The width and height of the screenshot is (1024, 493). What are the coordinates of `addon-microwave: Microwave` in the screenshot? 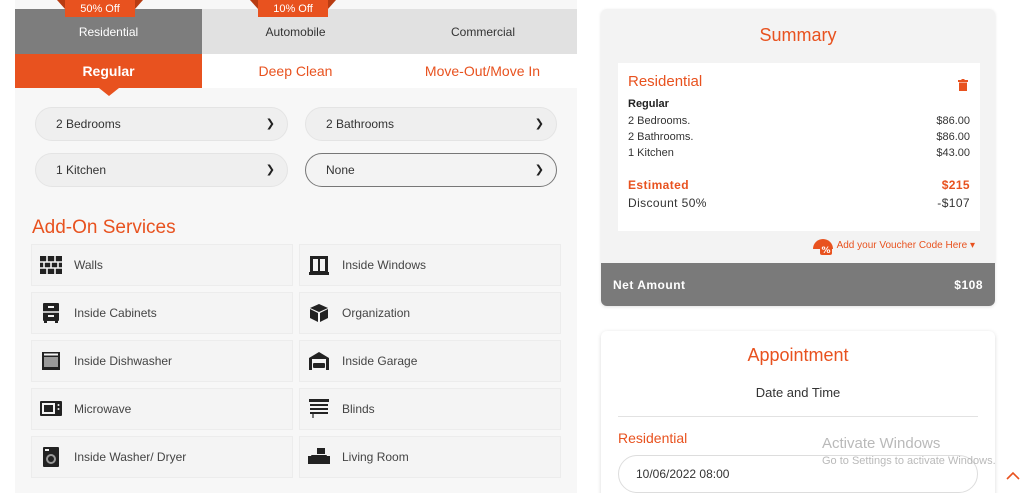 It's located at (162, 409).